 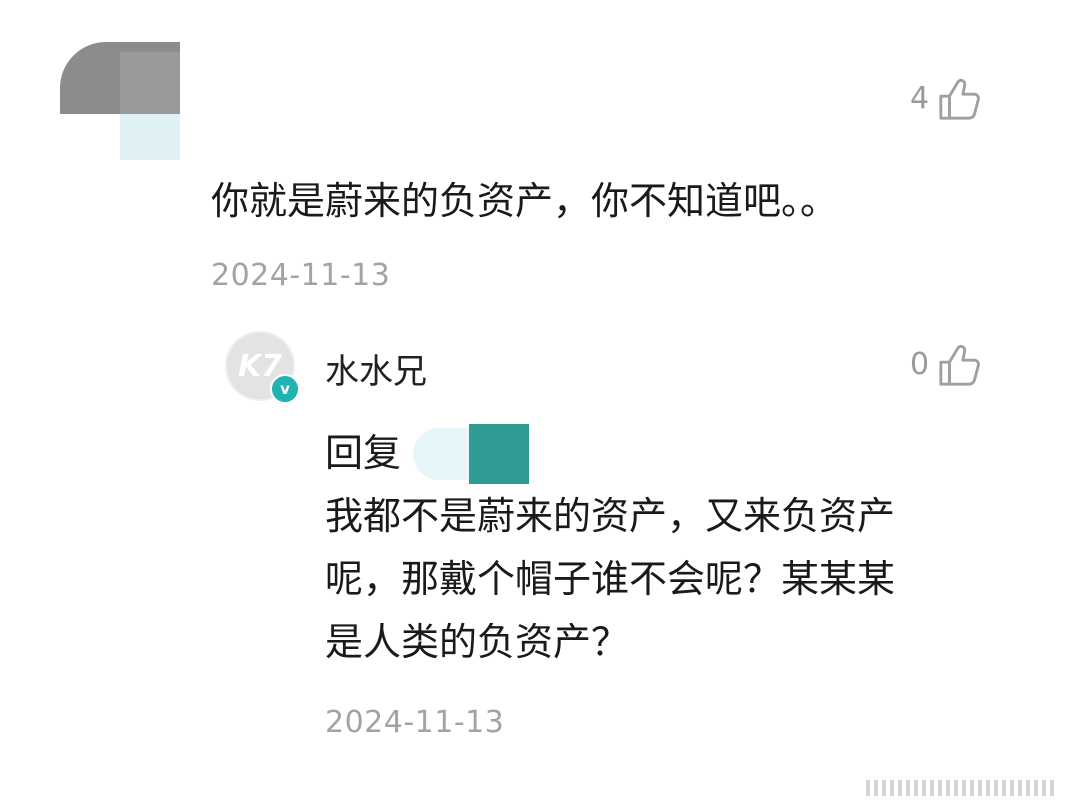 I want to click on like-count: 0, so click(x=920, y=364).